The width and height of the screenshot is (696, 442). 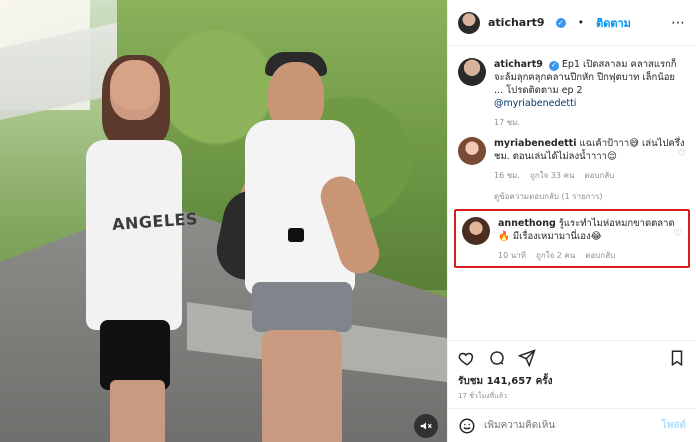 What do you see at coordinates (482, 396) in the screenshot?
I see `post-time: 17 ชั่วโมงที่แล้ว` at bounding box center [482, 396].